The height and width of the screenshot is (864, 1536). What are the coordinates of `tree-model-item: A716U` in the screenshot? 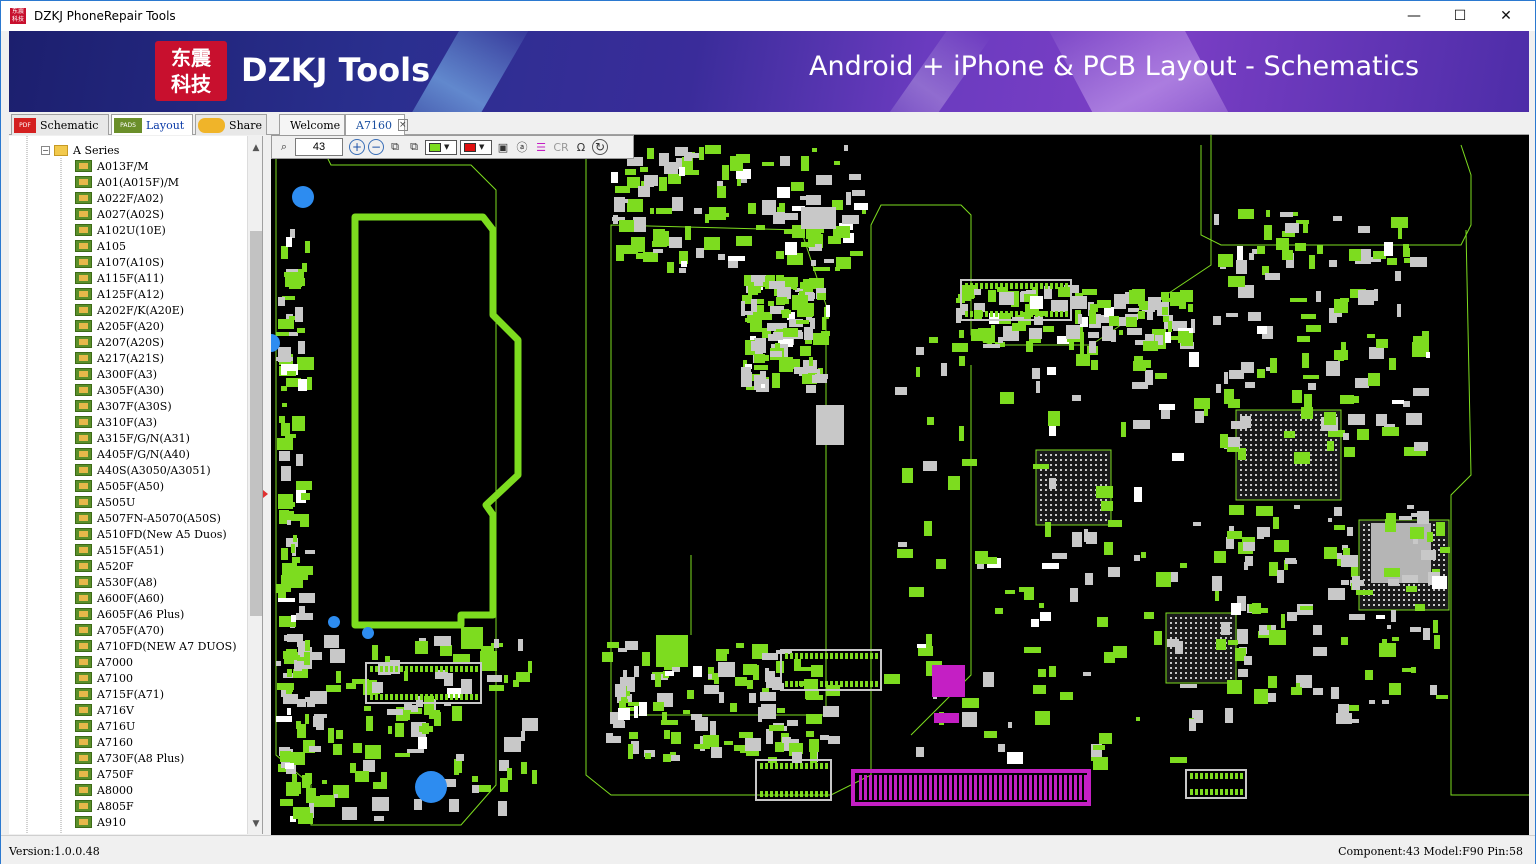 It's located at (105, 726).